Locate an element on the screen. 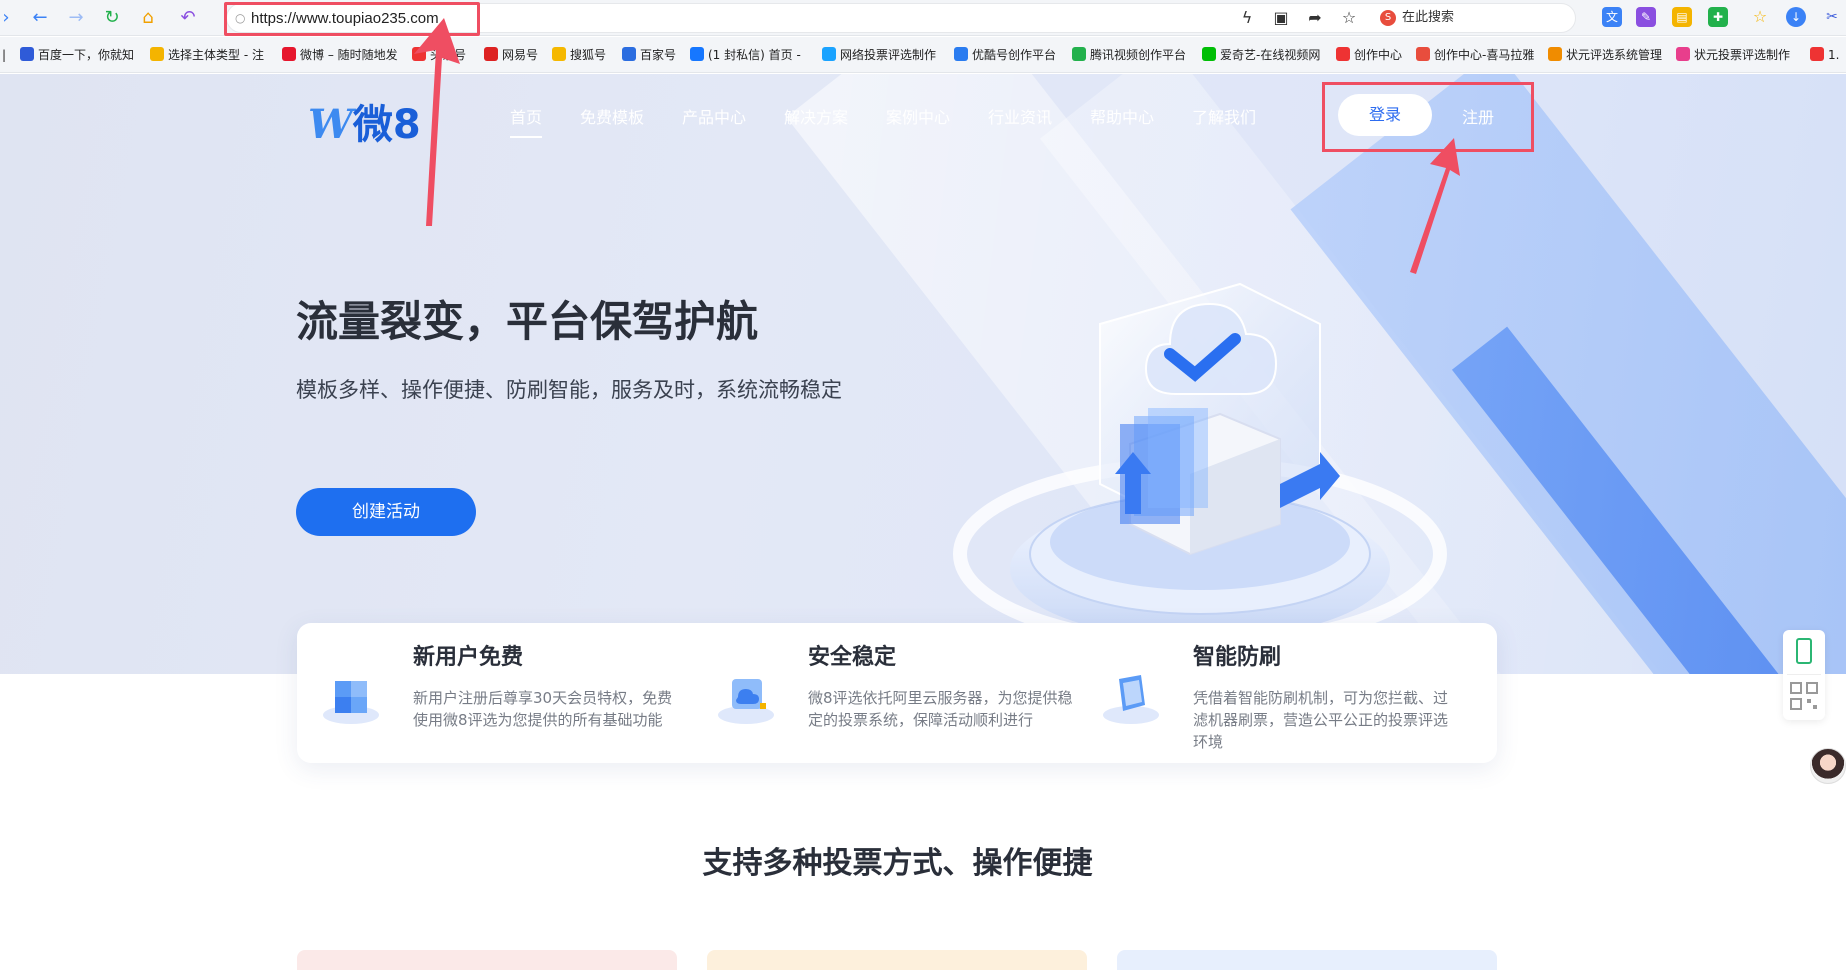  site-logo: W微8 is located at coordinates (364, 120).